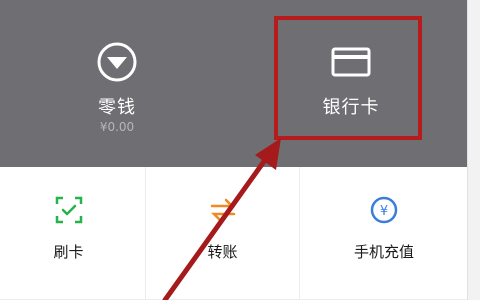 The width and height of the screenshot is (480, 300). I want to click on mobile-recharge-icon: ¥, so click(384, 210).